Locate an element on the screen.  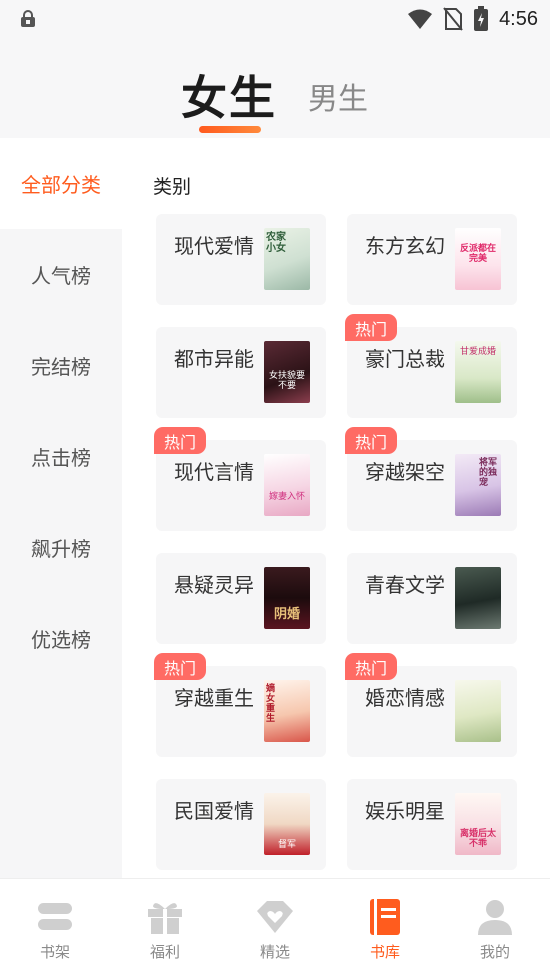
gender-tab-bar: 女生 男生 is located at coordinates (275, 88).